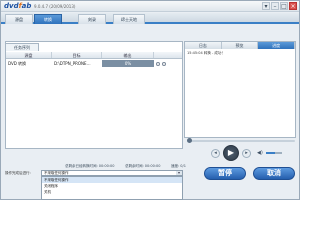 This screenshot has height=240, width=320. I want to click on task-table-header: 源盘 目标 输出, so click(94, 55).